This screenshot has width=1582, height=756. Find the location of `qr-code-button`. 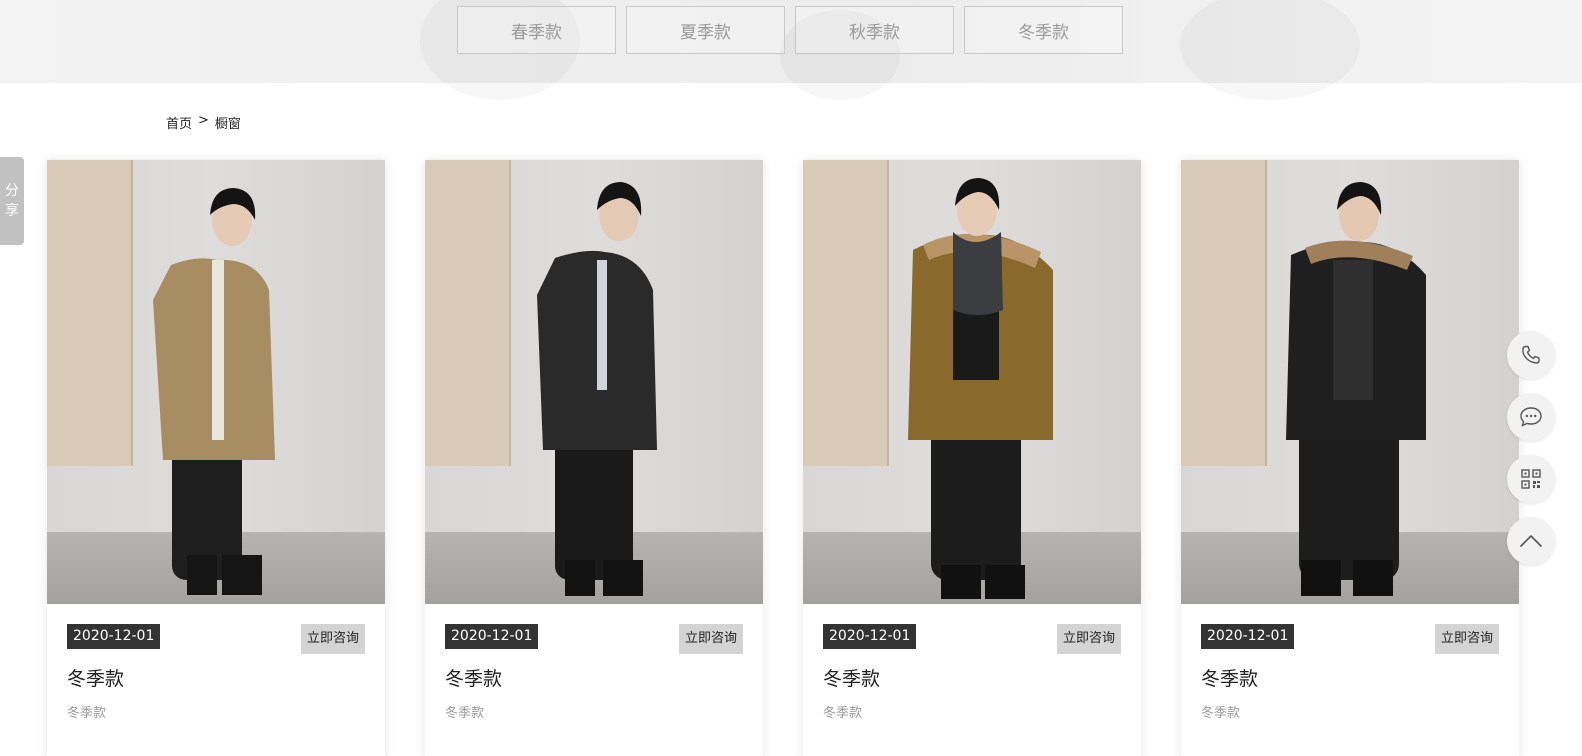

qr-code-button is located at coordinates (1531, 479).